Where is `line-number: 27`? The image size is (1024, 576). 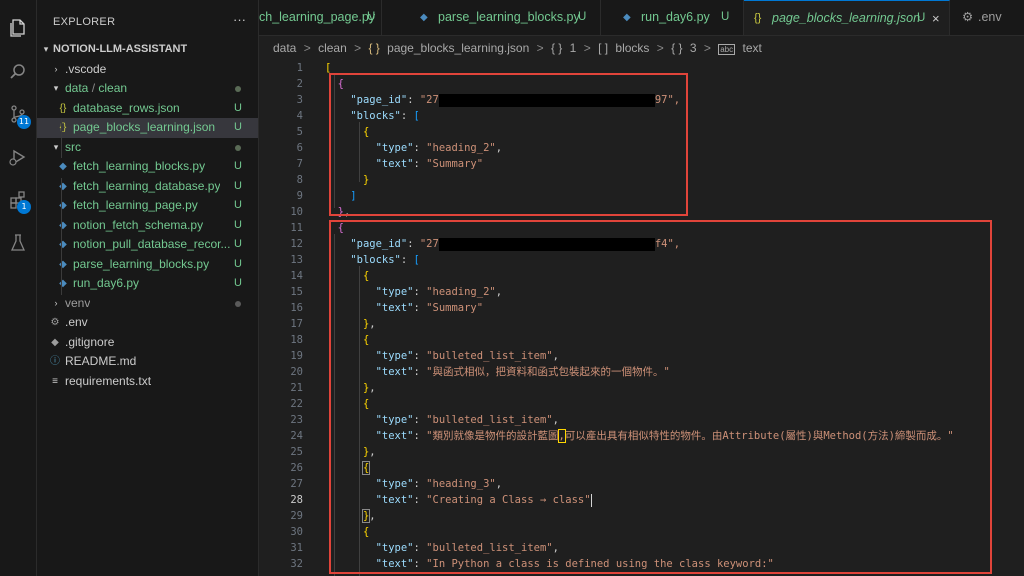 line-number: 27 is located at coordinates (296, 484).